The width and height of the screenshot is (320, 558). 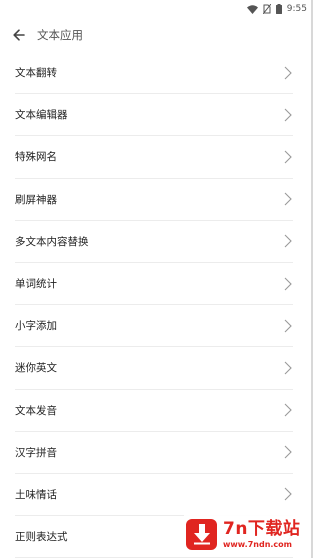 I want to click on back-button, so click(x=19, y=35).